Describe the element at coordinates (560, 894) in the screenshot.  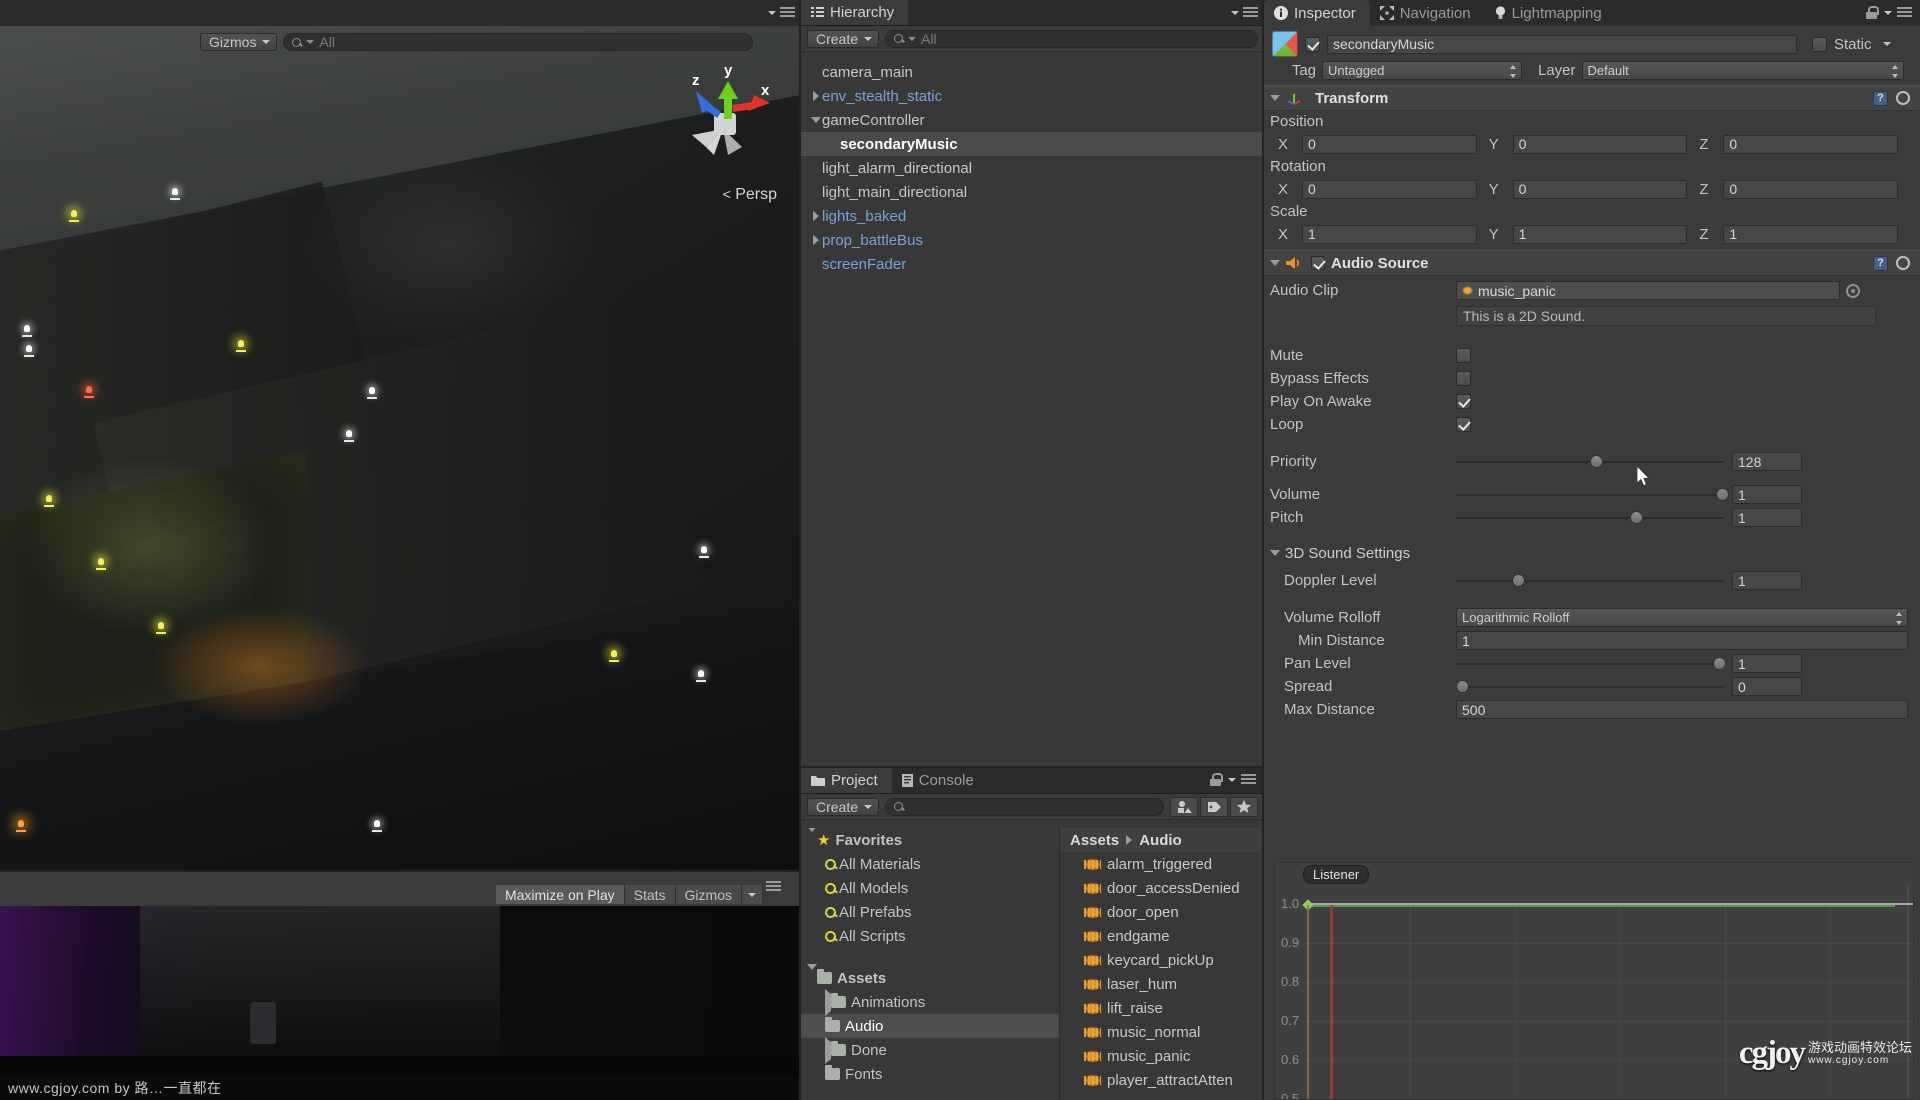
I see `maximize-on-play-button: Maximize on Play` at that location.